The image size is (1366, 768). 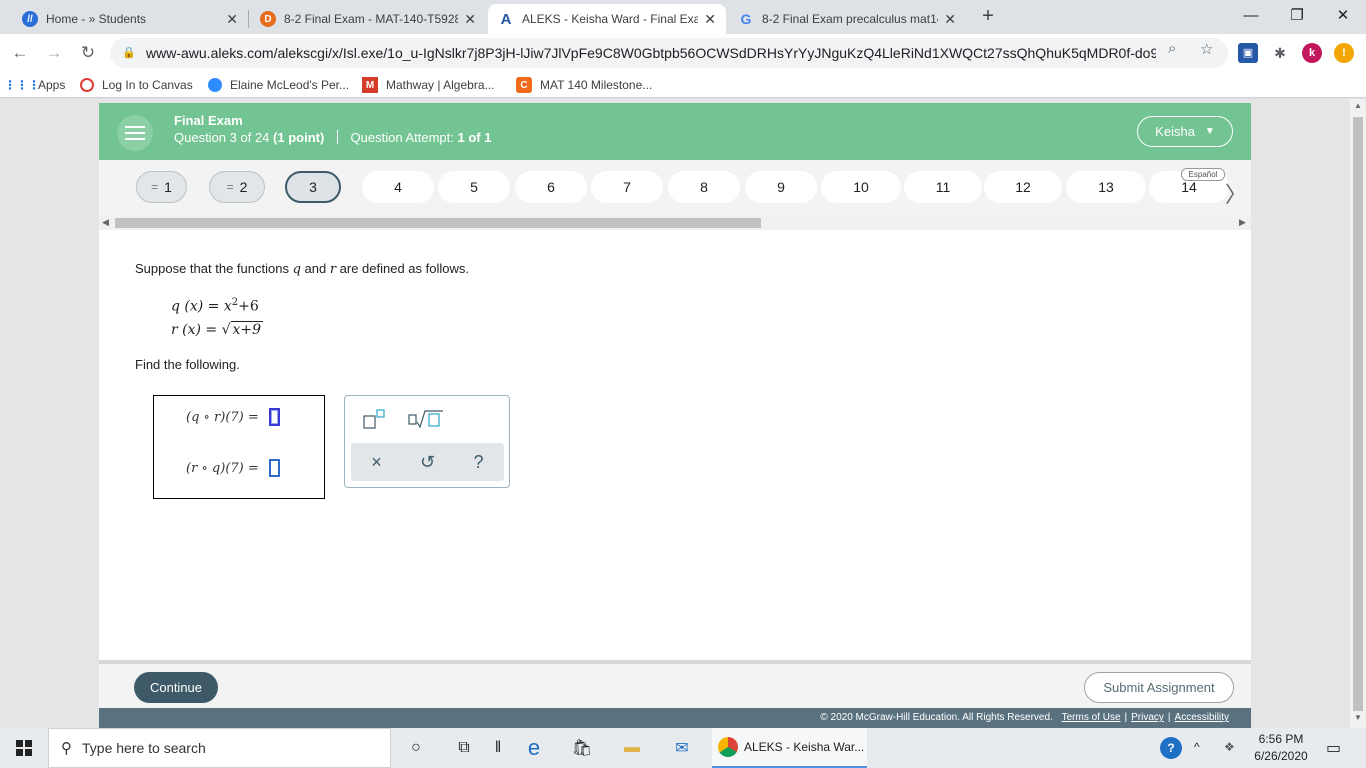 I want to click on hamburger-icon, so click(x=135, y=133).